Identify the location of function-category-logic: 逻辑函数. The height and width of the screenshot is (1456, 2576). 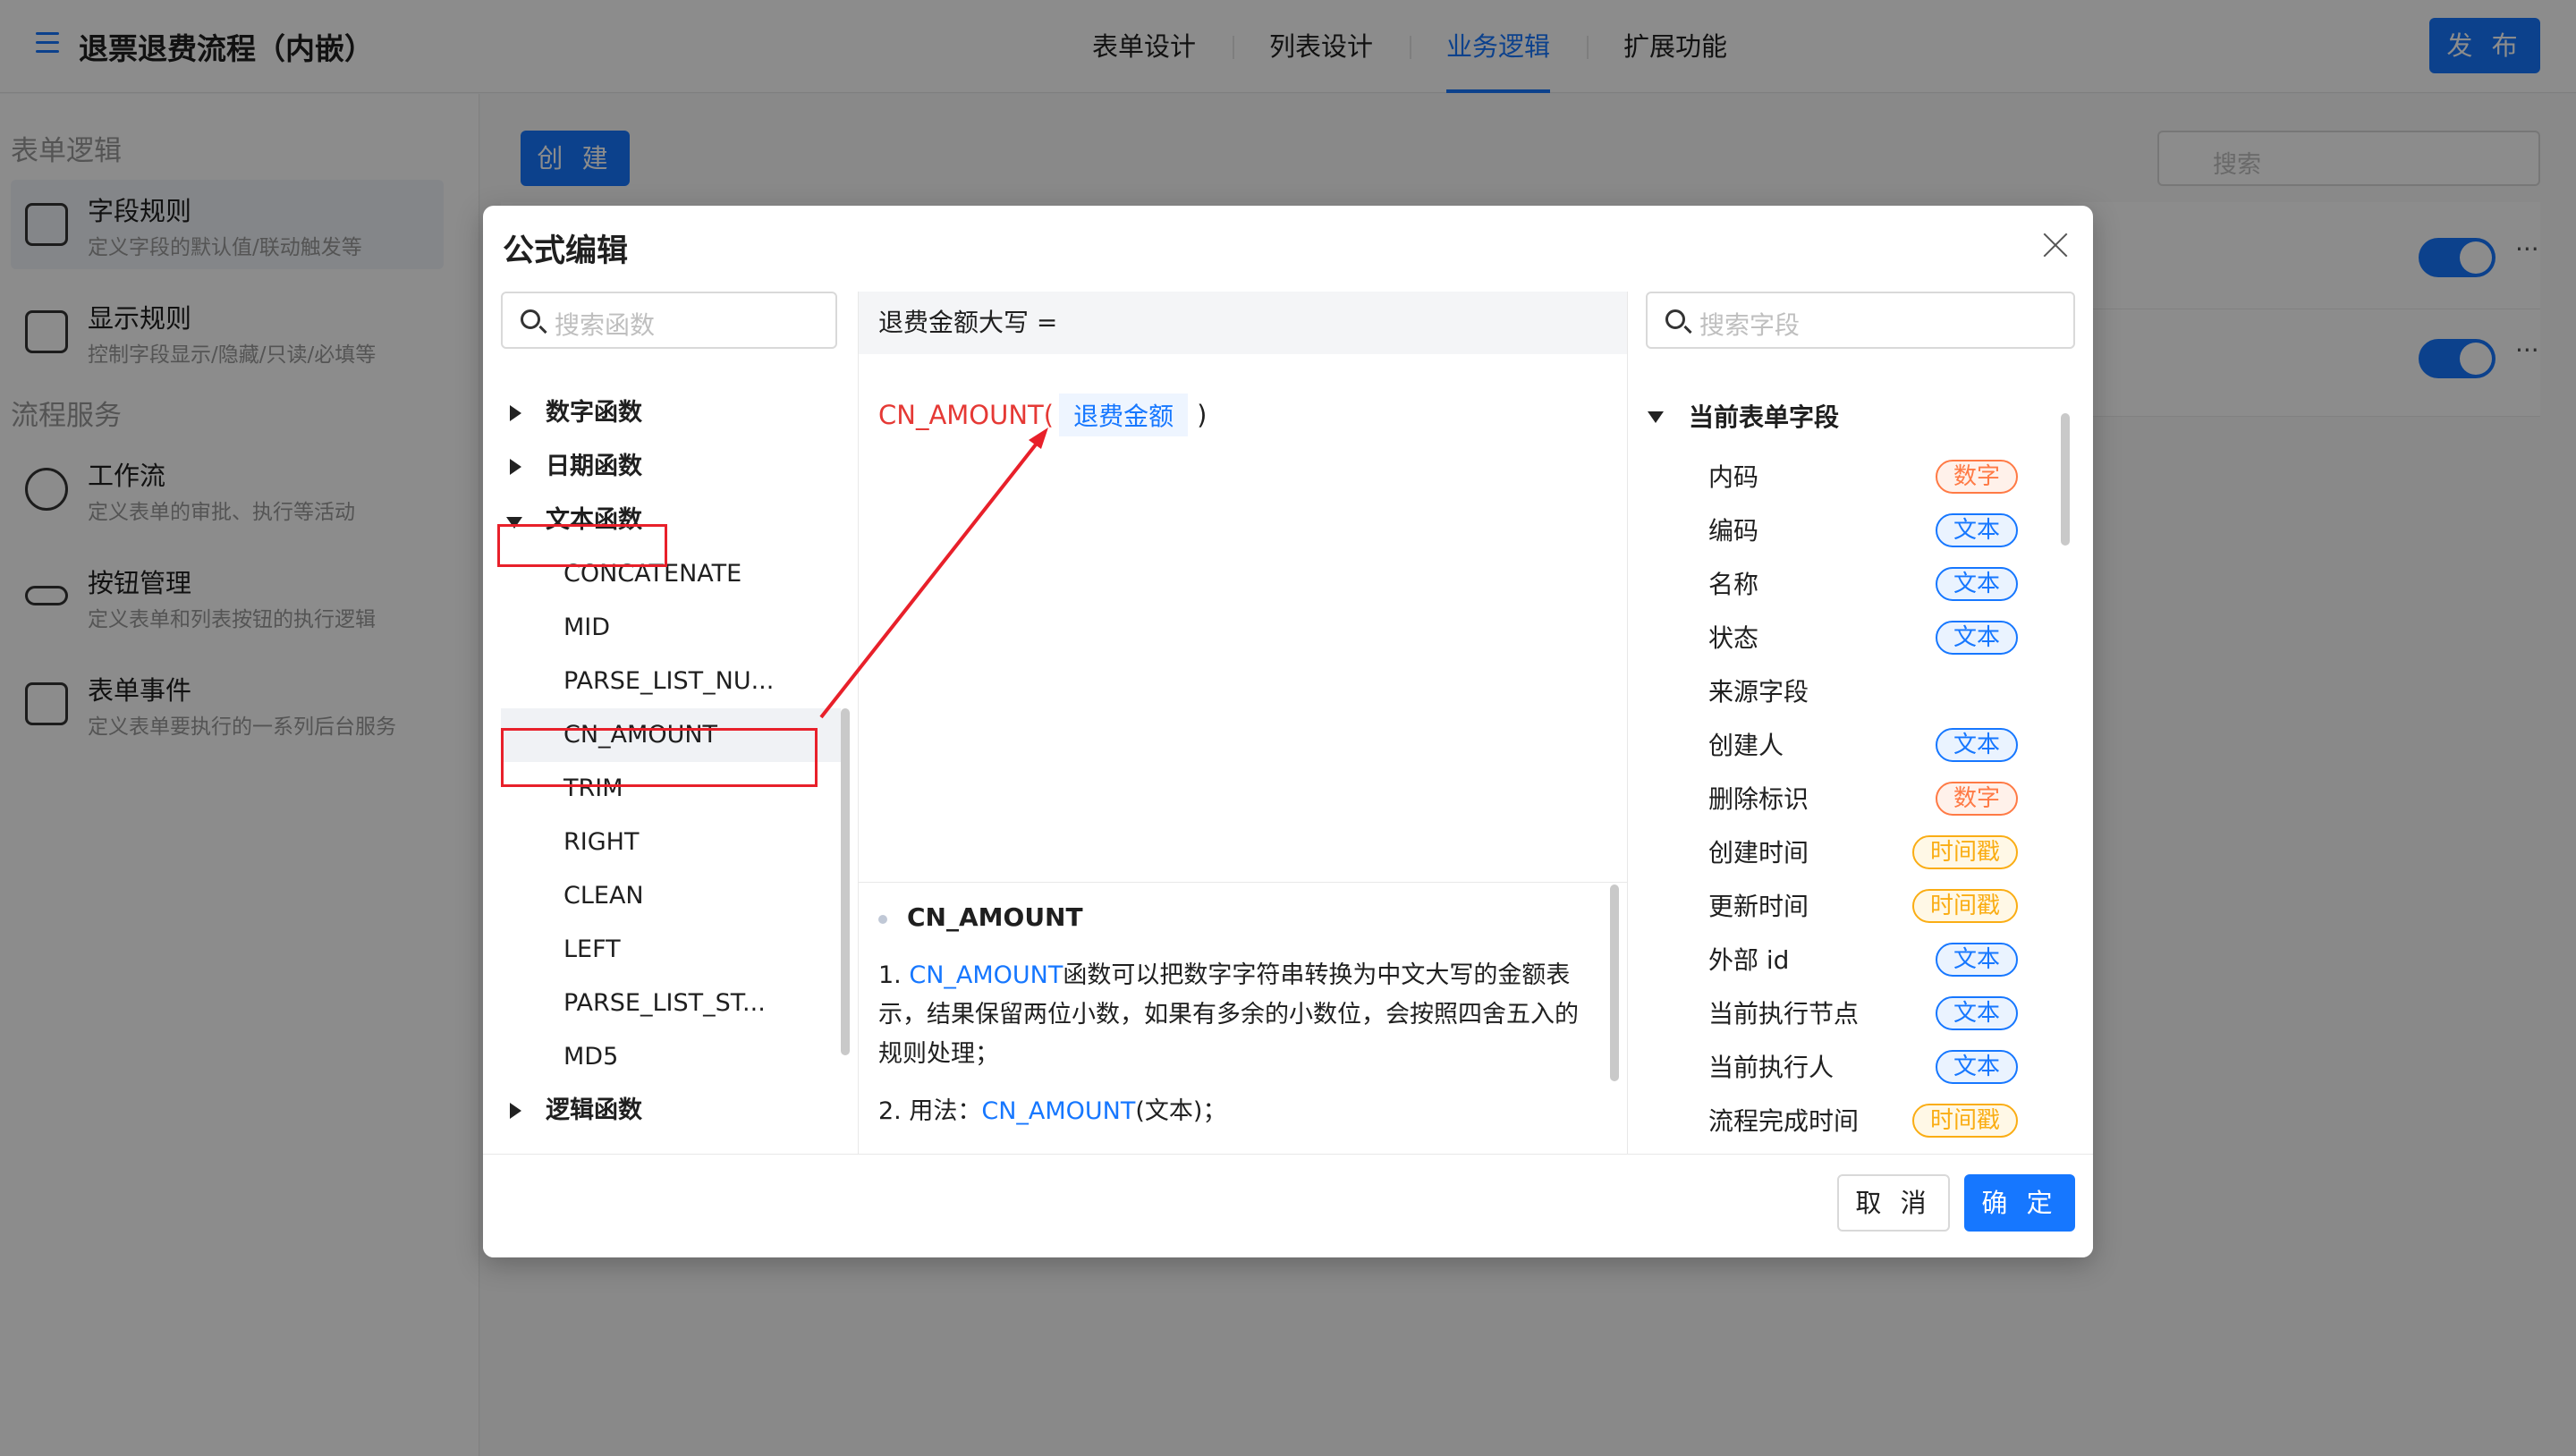
(671, 1111).